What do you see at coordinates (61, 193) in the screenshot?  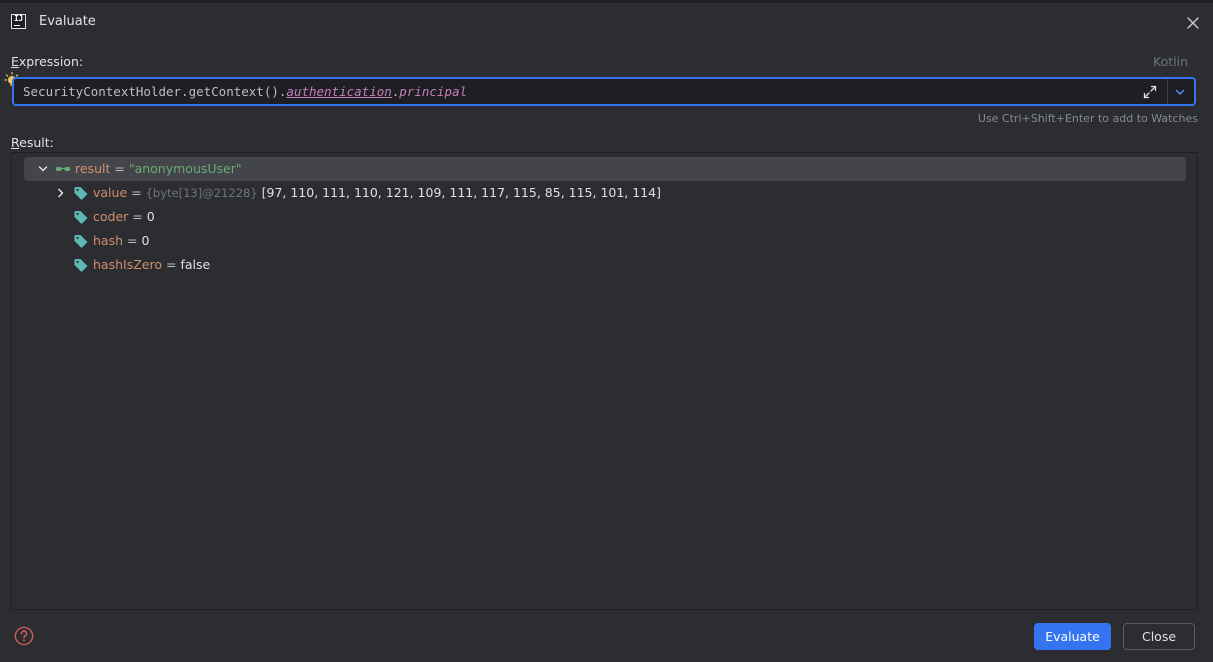 I see `chevron-right-icon` at bounding box center [61, 193].